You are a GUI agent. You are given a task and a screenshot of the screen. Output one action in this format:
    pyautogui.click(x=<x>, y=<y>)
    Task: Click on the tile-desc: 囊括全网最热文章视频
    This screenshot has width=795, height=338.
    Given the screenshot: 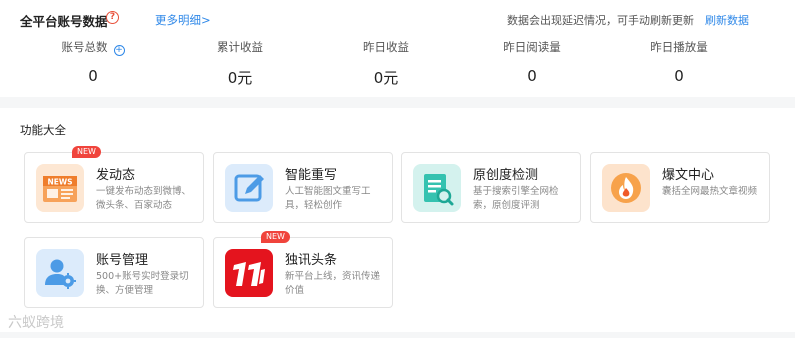 What is the action you would take?
    pyautogui.click(x=710, y=191)
    